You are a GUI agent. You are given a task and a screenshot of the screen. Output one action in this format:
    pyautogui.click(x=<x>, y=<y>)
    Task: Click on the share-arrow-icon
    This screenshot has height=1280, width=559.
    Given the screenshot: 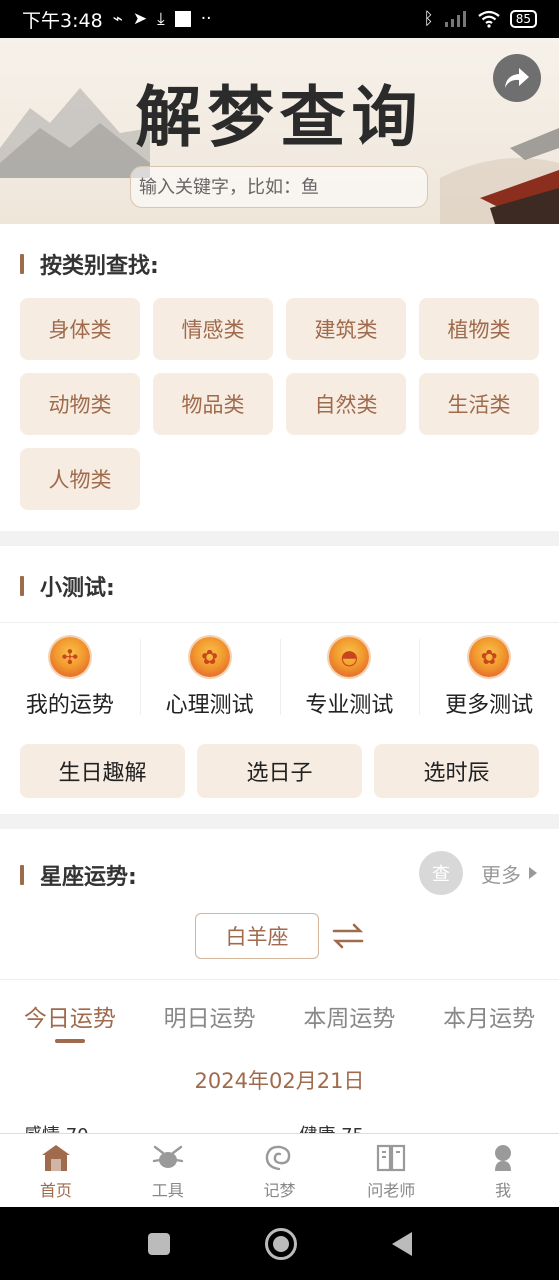 What is the action you would take?
    pyautogui.click(x=517, y=78)
    